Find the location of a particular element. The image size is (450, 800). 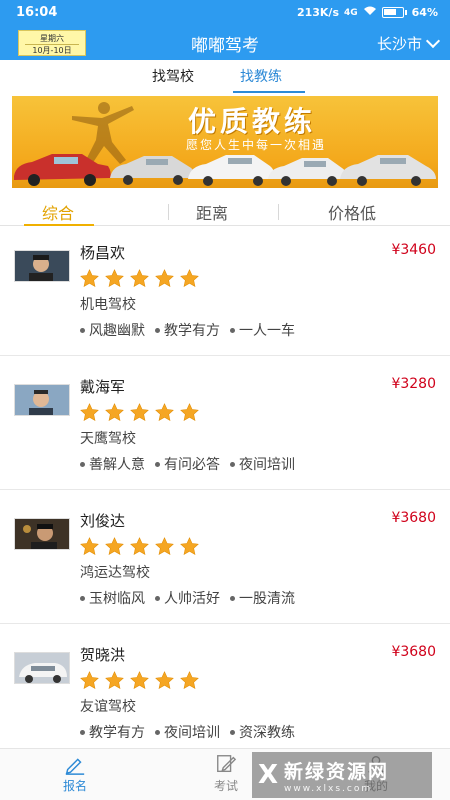

coach-tags: 风趣幽默 教学有方 一人一车 is located at coordinates (187, 330).